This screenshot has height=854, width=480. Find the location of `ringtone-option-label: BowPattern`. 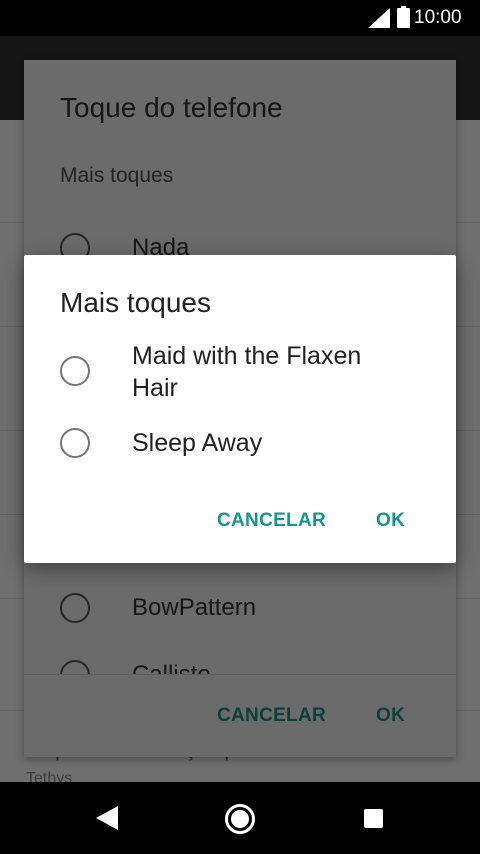

ringtone-option-label: BowPattern is located at coordinates (194, 607).